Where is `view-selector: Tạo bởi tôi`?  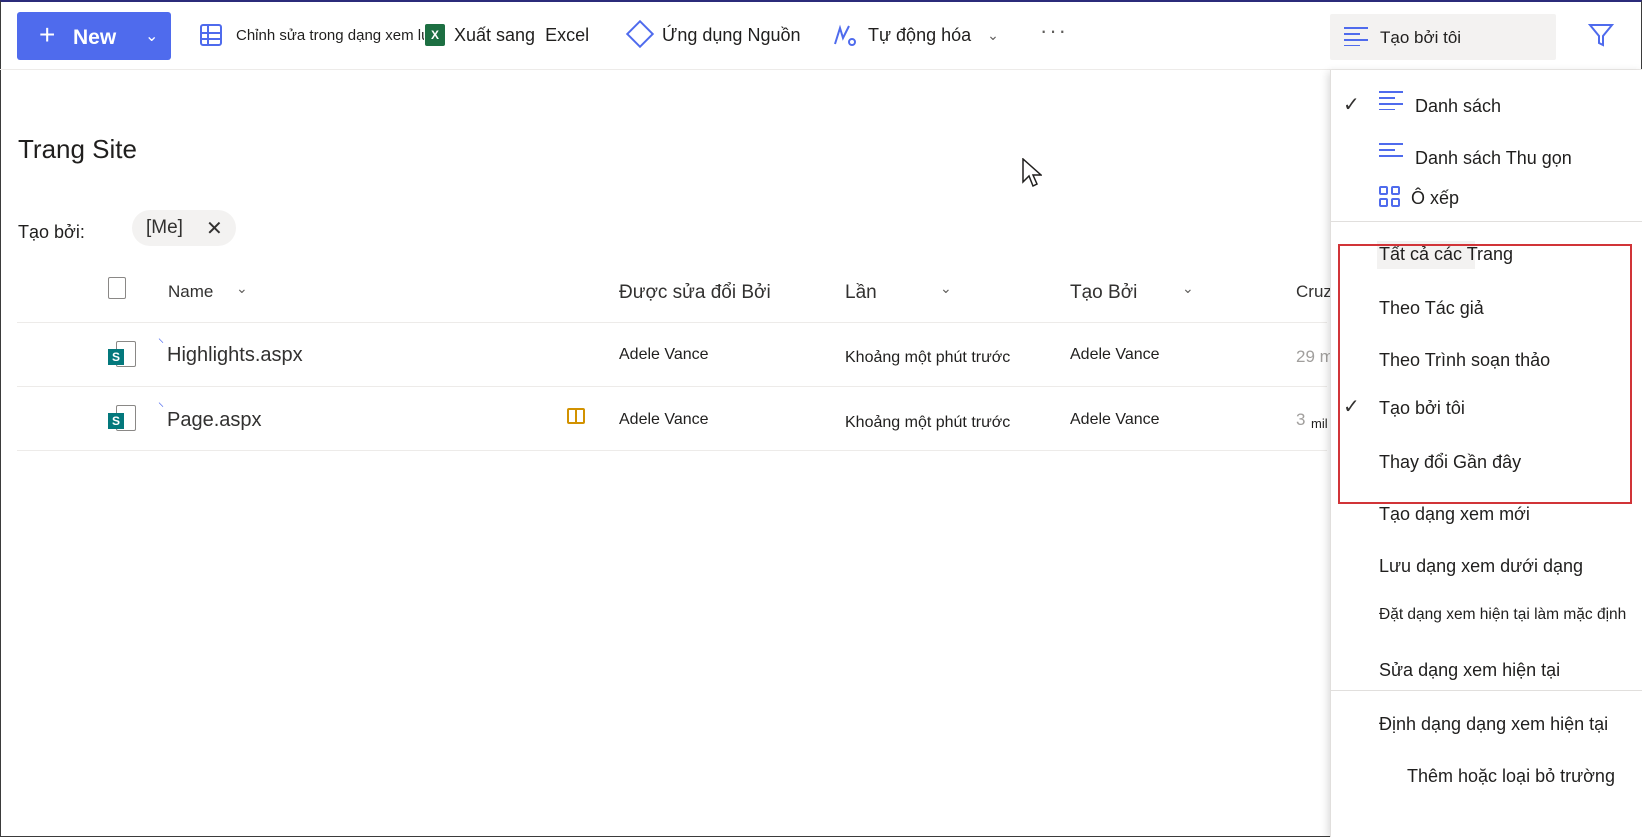 view-selector: Tạo bởi tôi is located at coordinates (1443, 37).